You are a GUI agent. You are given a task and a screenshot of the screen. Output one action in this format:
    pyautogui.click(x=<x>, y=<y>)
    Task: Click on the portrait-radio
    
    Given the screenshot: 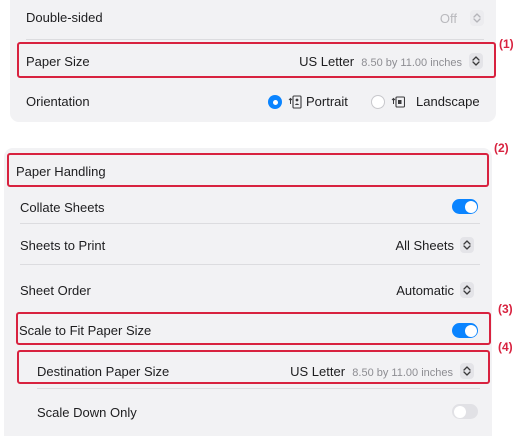 What is the action you would take?
    pyautogui.click(x=275, y=102)
    